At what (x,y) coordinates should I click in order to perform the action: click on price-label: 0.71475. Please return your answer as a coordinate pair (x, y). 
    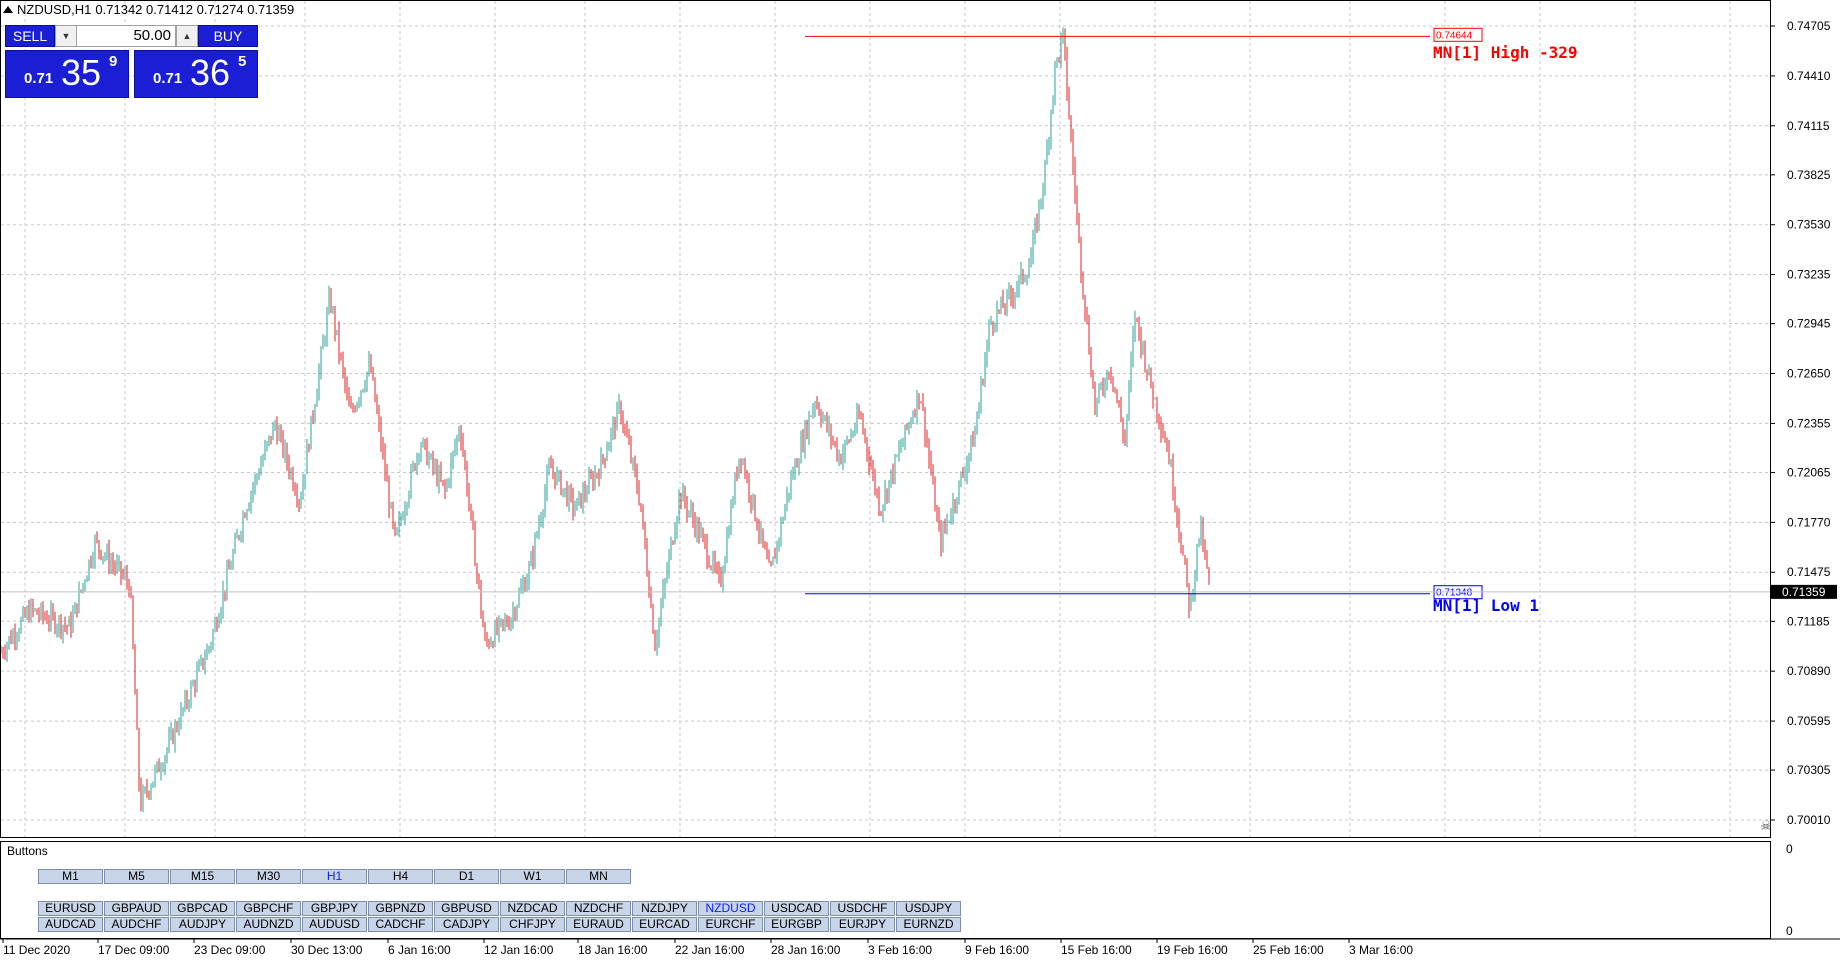
    Looking at the image, I should click on (1809, 572).